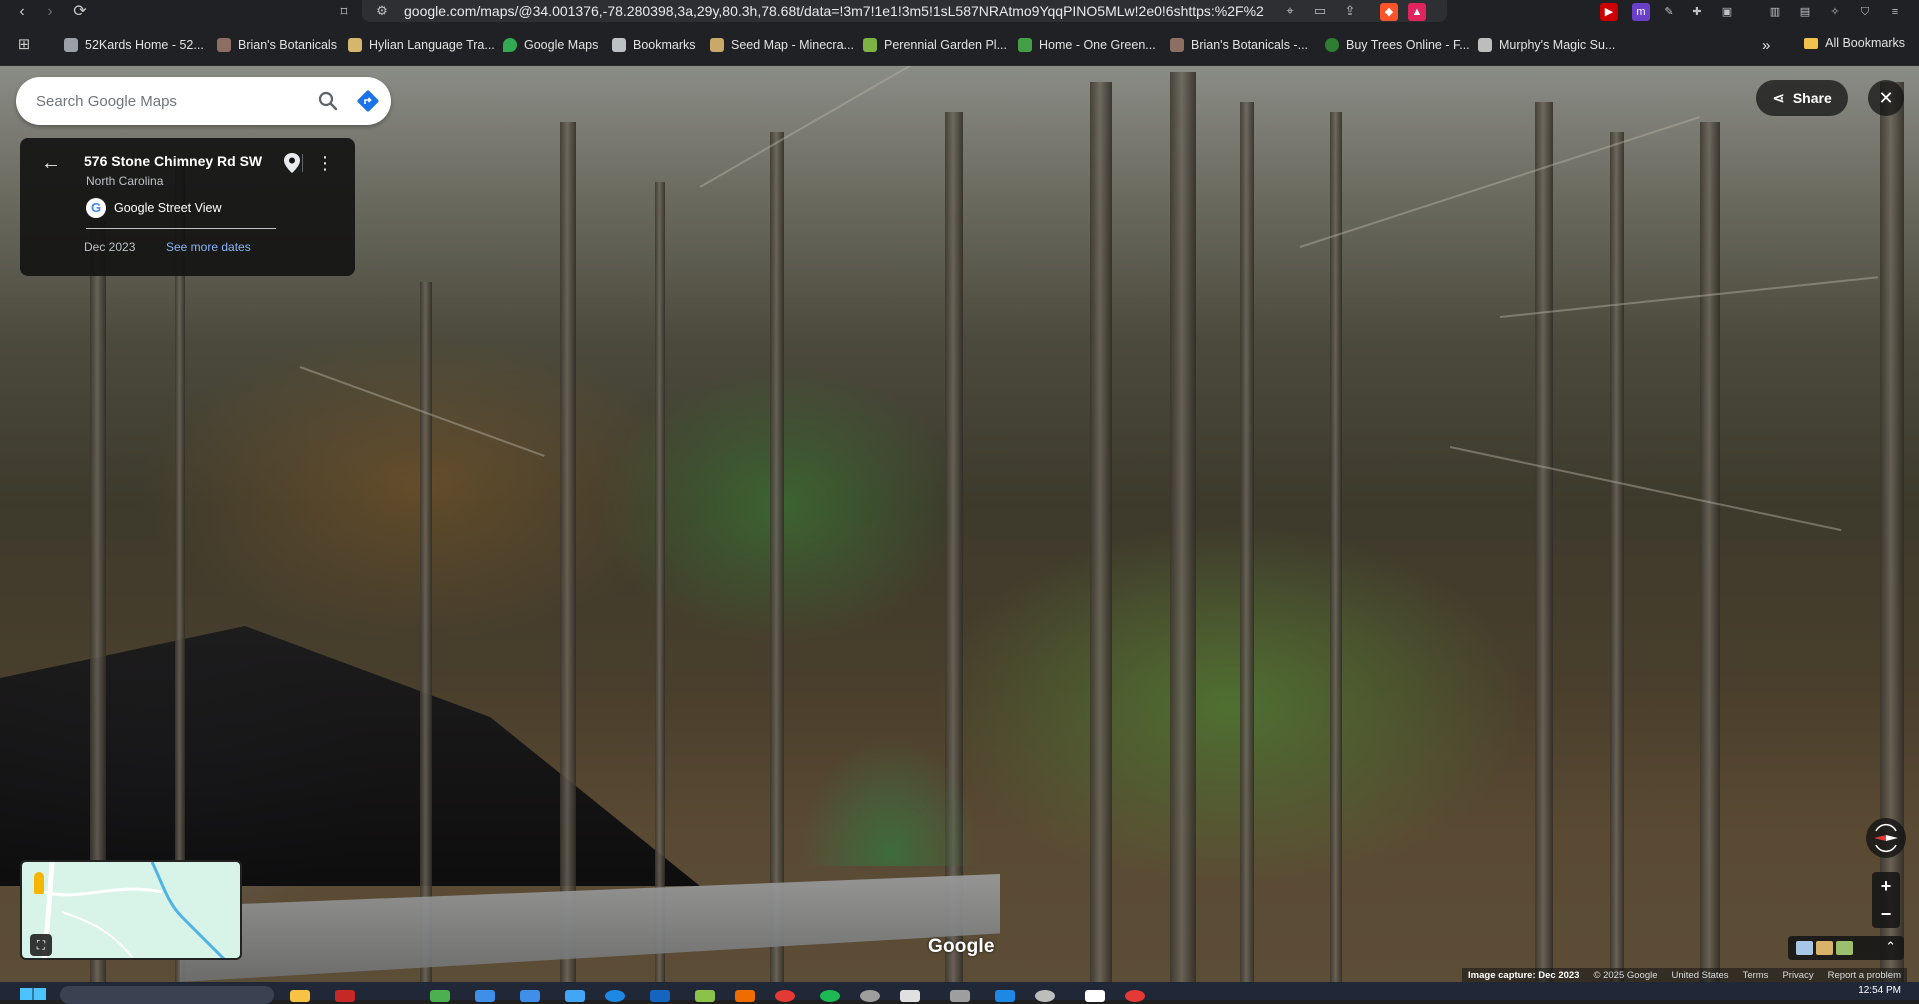 Image resolution: width=1919 pixels, height=1004 pixels. What do you see at coordinates (208, 247) in the screenshot?
I see `see-more-dates-link: See more dates` at bounding box center [208, 247].